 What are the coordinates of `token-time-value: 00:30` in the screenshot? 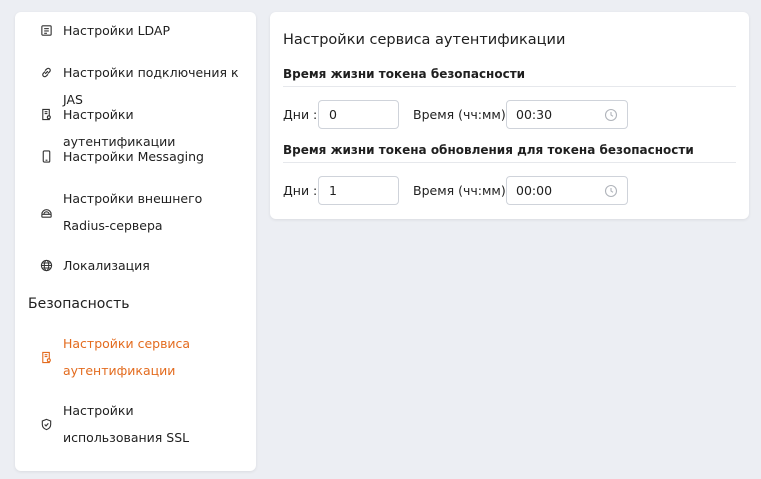 It's located at (534, 114).